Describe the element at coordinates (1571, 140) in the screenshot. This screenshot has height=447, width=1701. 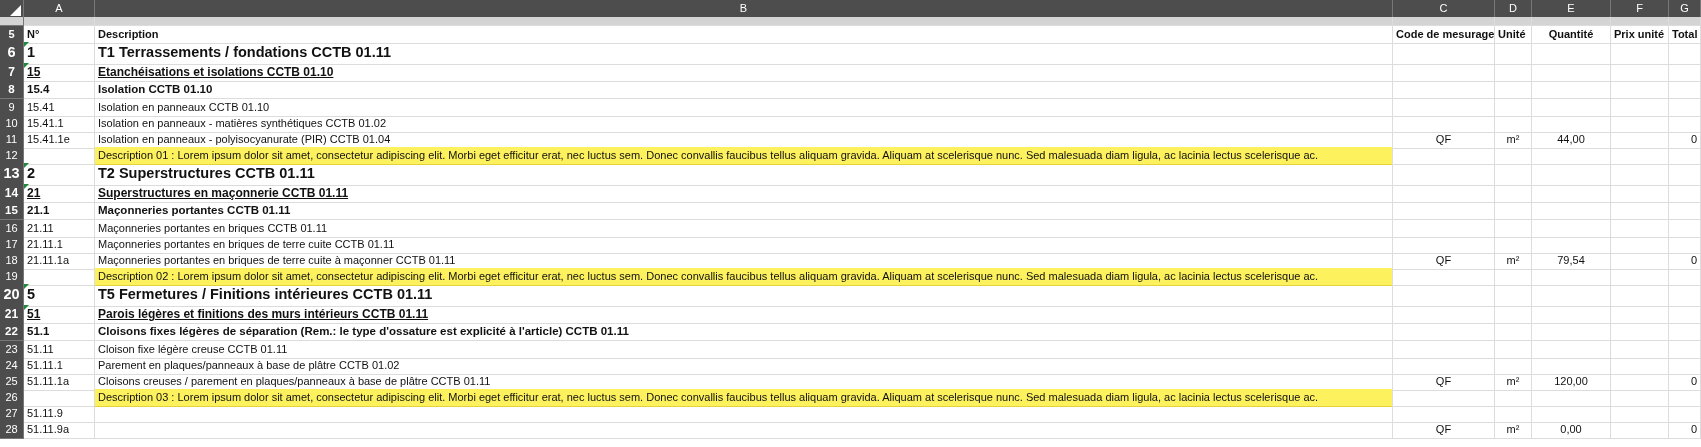
I see `table-cell: 44,00` at that location.